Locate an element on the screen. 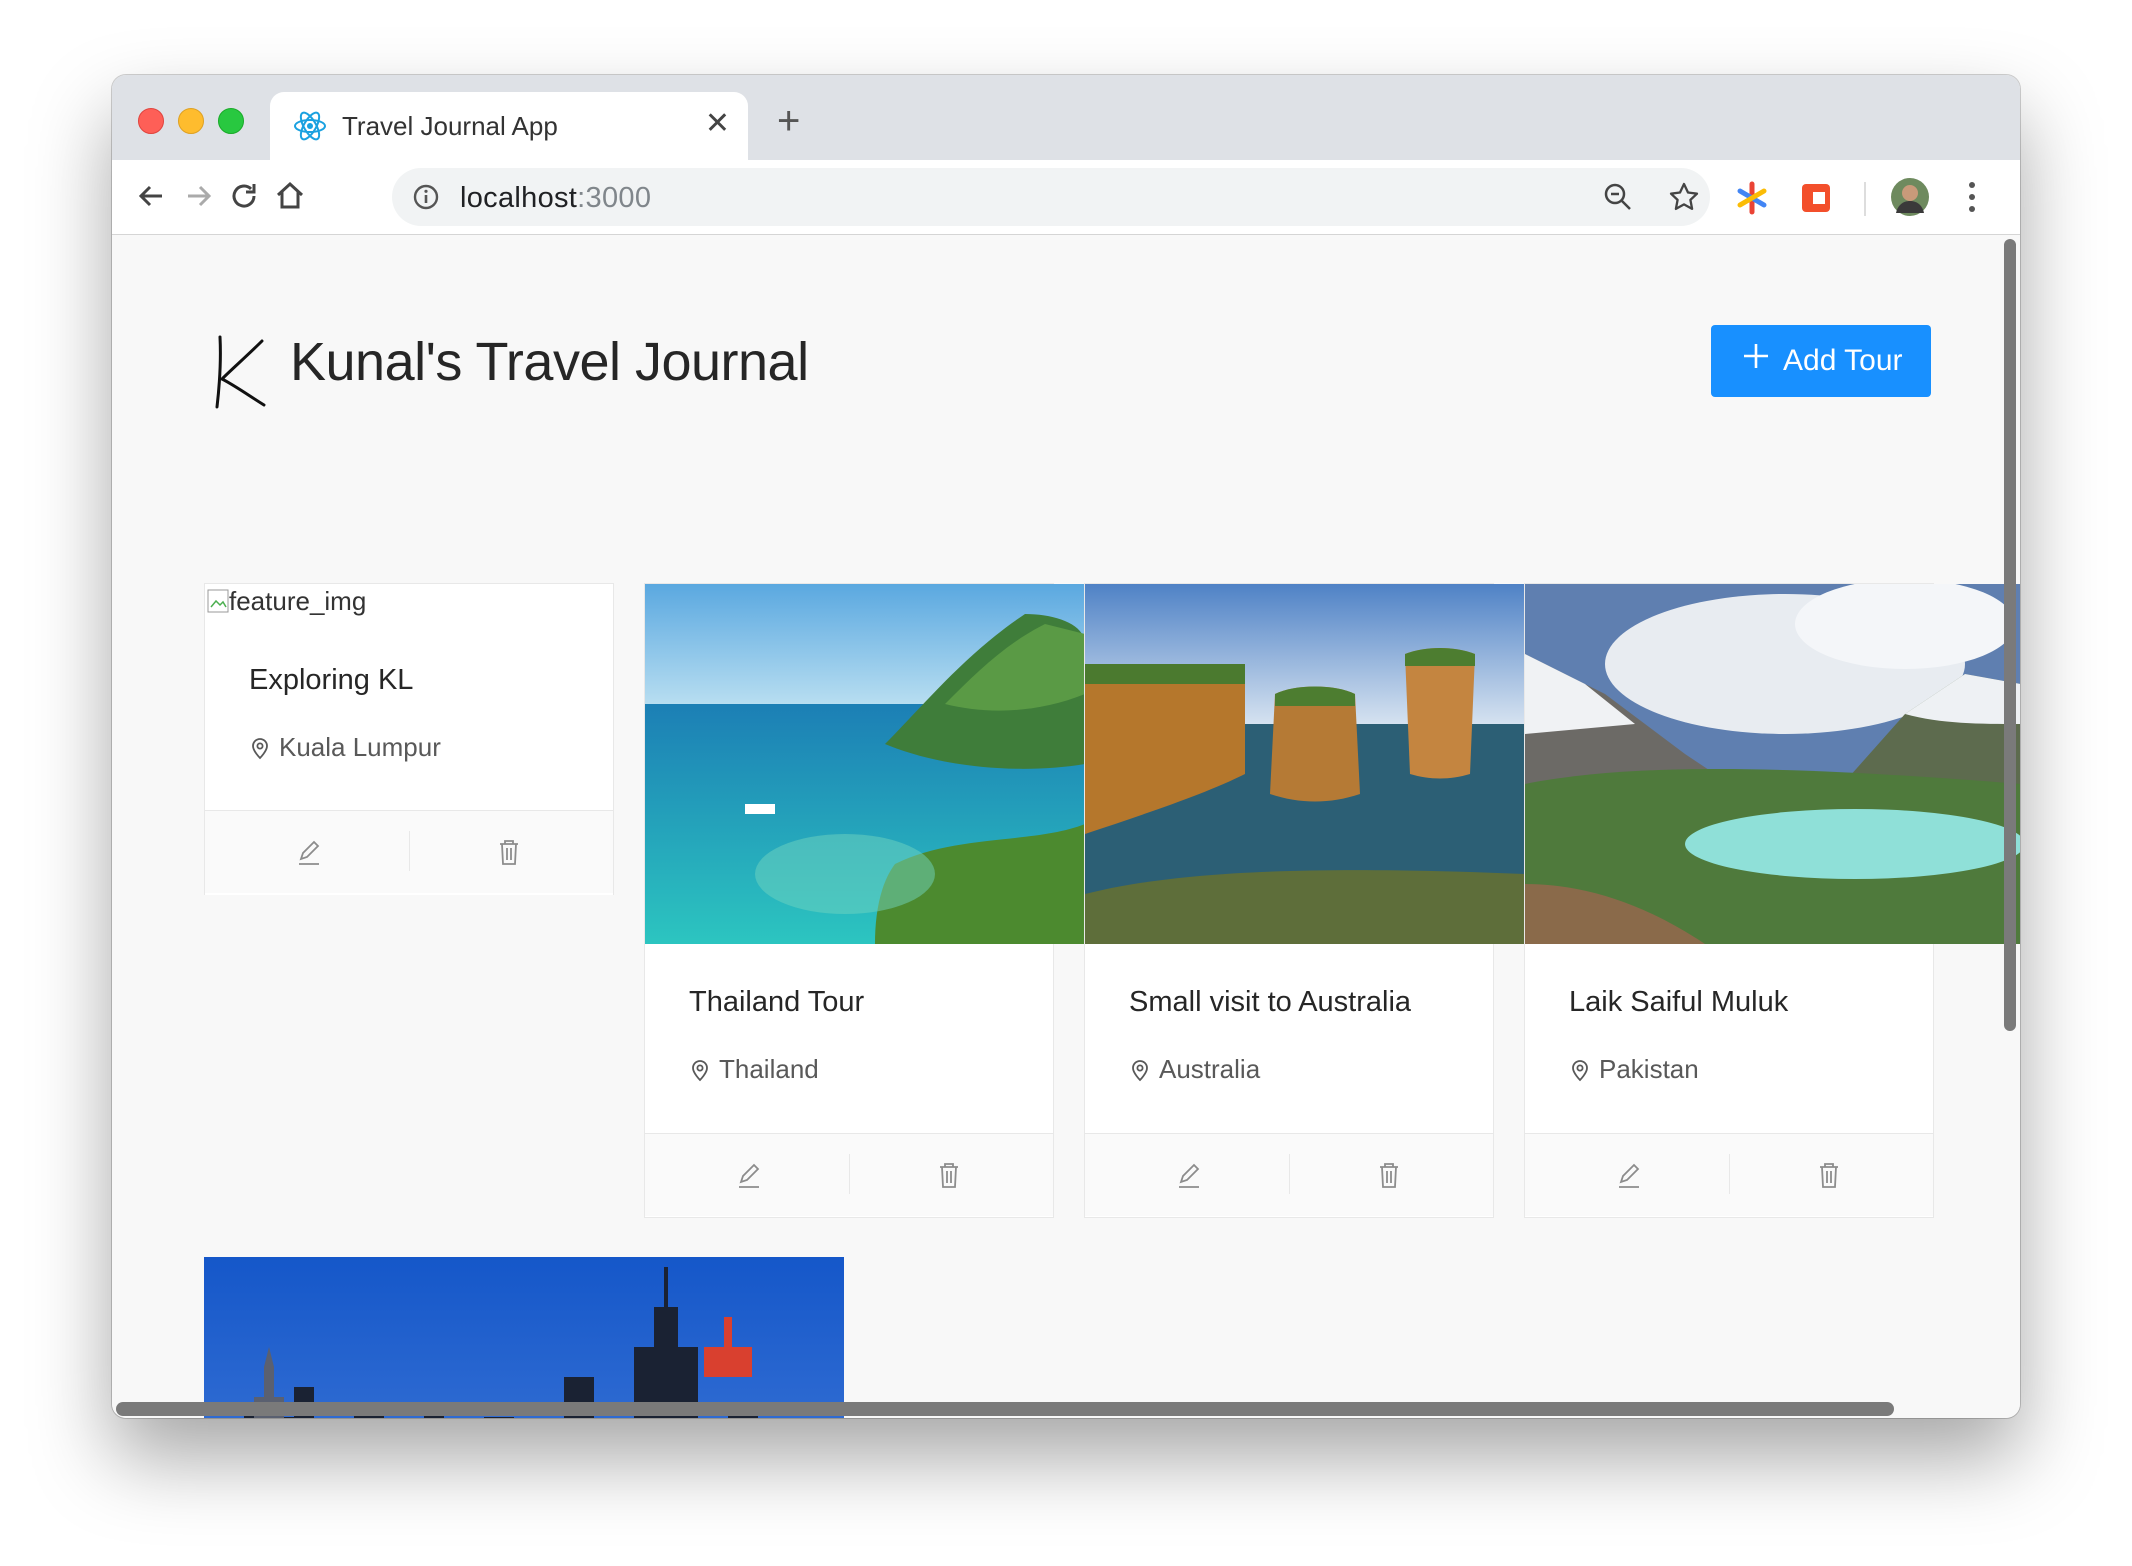 Image resolution: width=2132 pixels, height=1566 pixels. react-atom-icon is located at coordinates (310, 126).